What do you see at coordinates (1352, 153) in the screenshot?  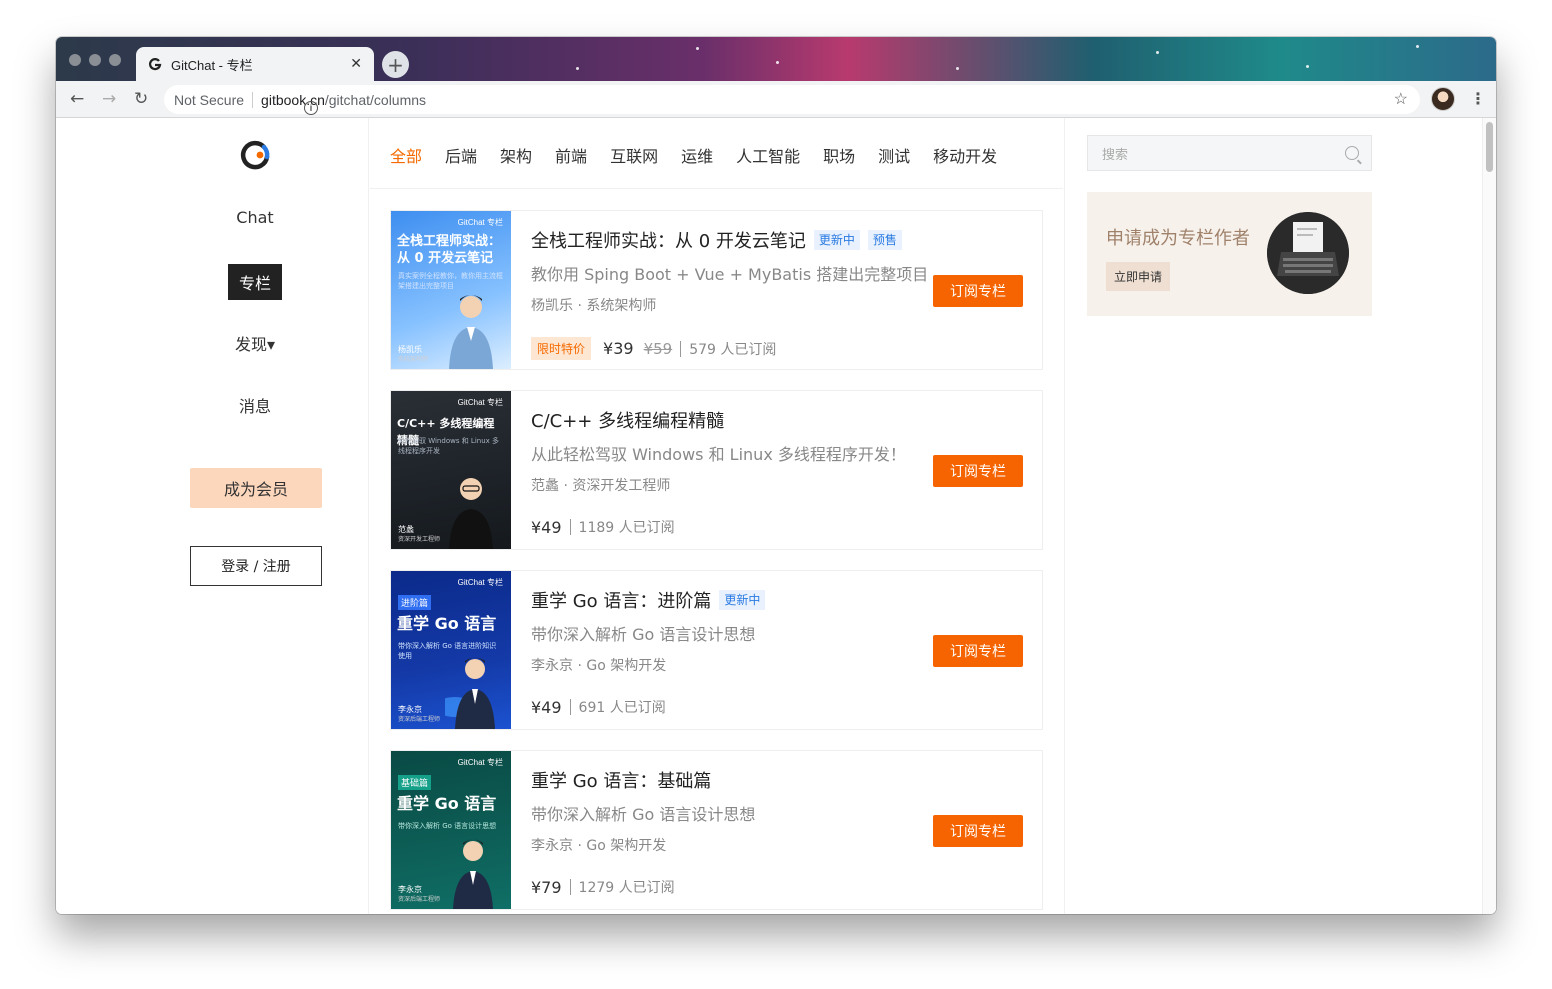 I see `search-icon` at bounding box center [1352, 153].